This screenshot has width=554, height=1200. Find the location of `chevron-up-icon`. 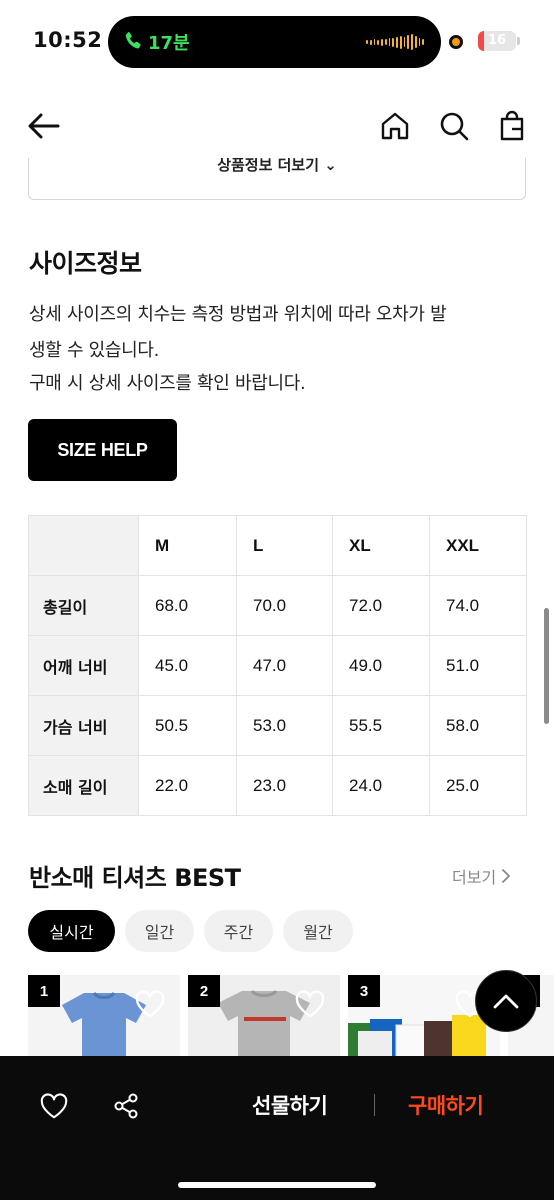

chevron-up-icon is located at coordinates (506, 1001).